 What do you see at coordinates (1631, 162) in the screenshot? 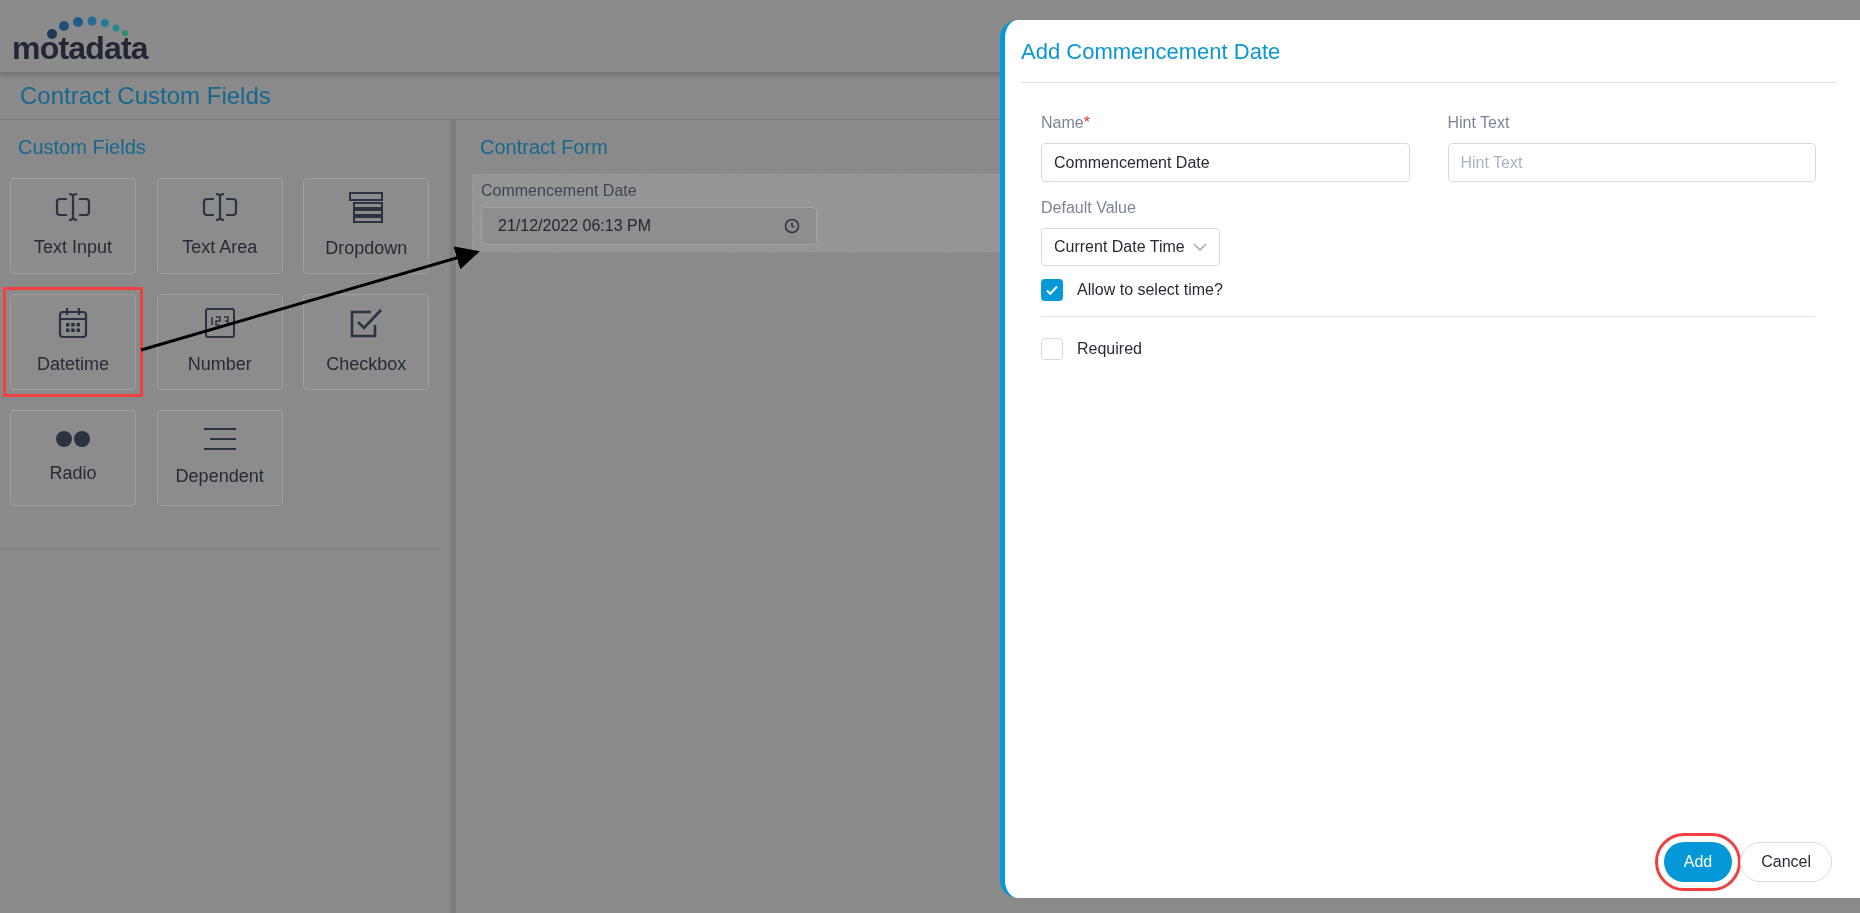
I see `hint-input: Hint Text` at bounding box center [1631, 162].